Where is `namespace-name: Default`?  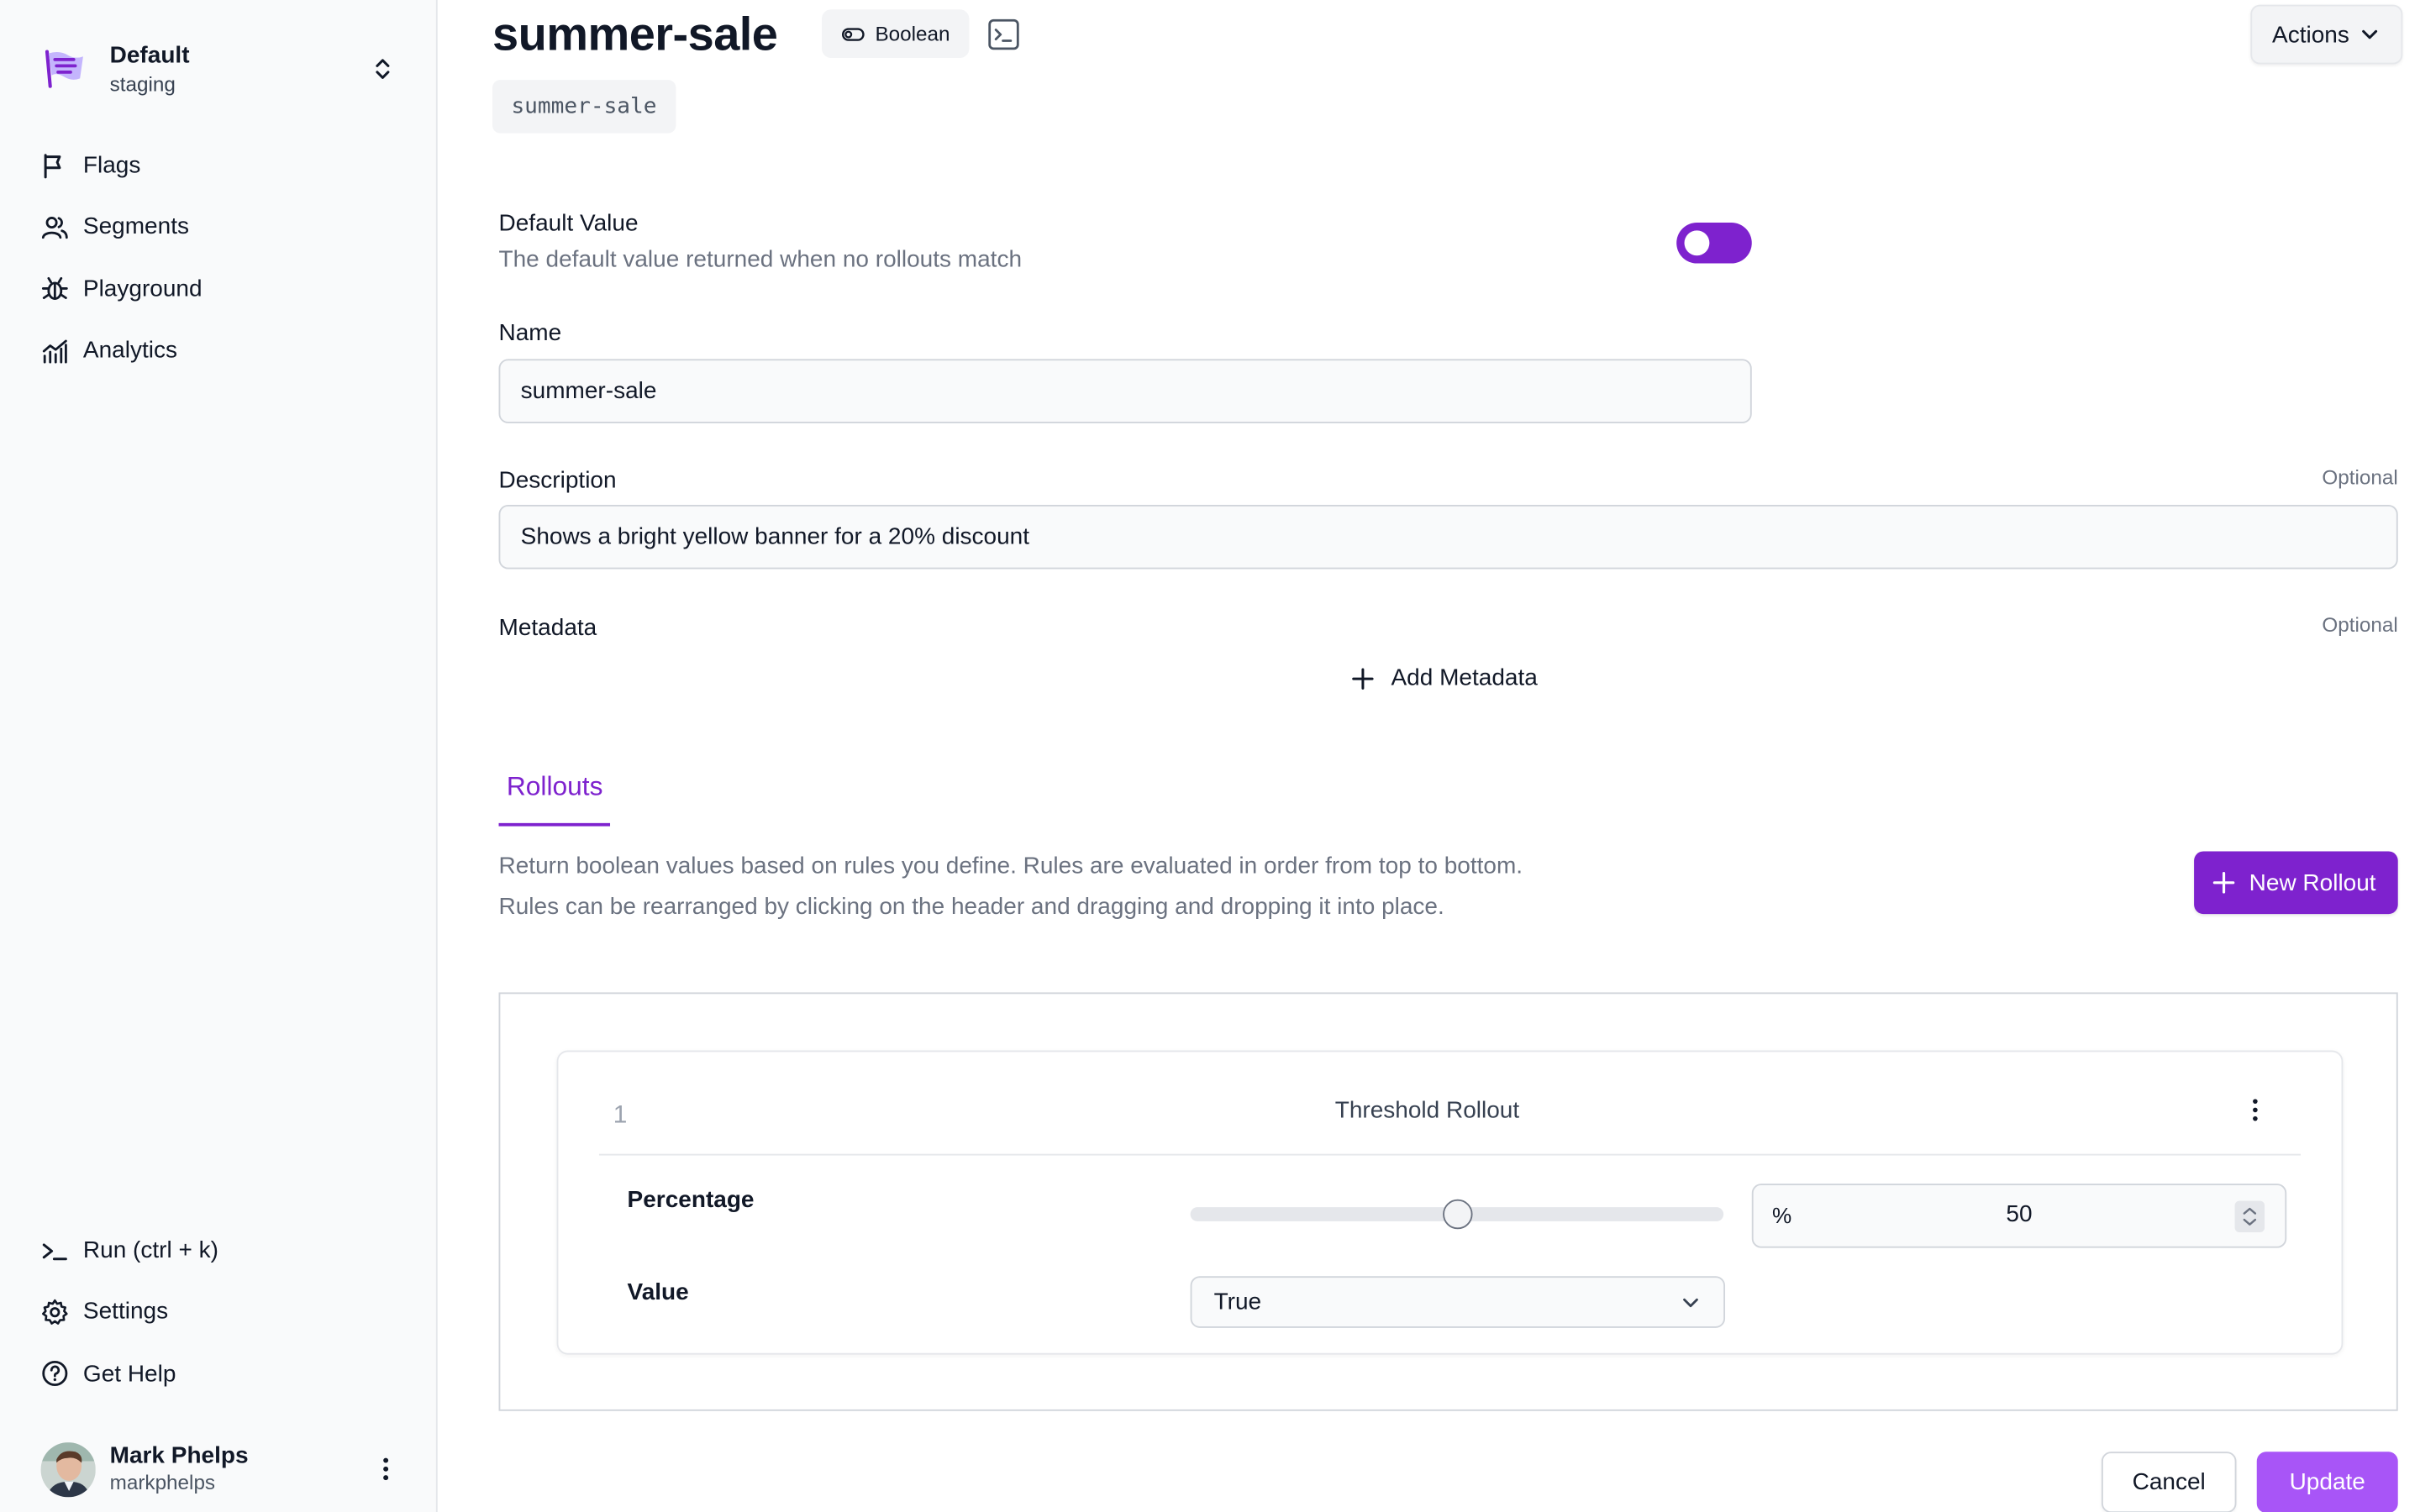 namespace-name: Default is located at coordinates (149, 55).